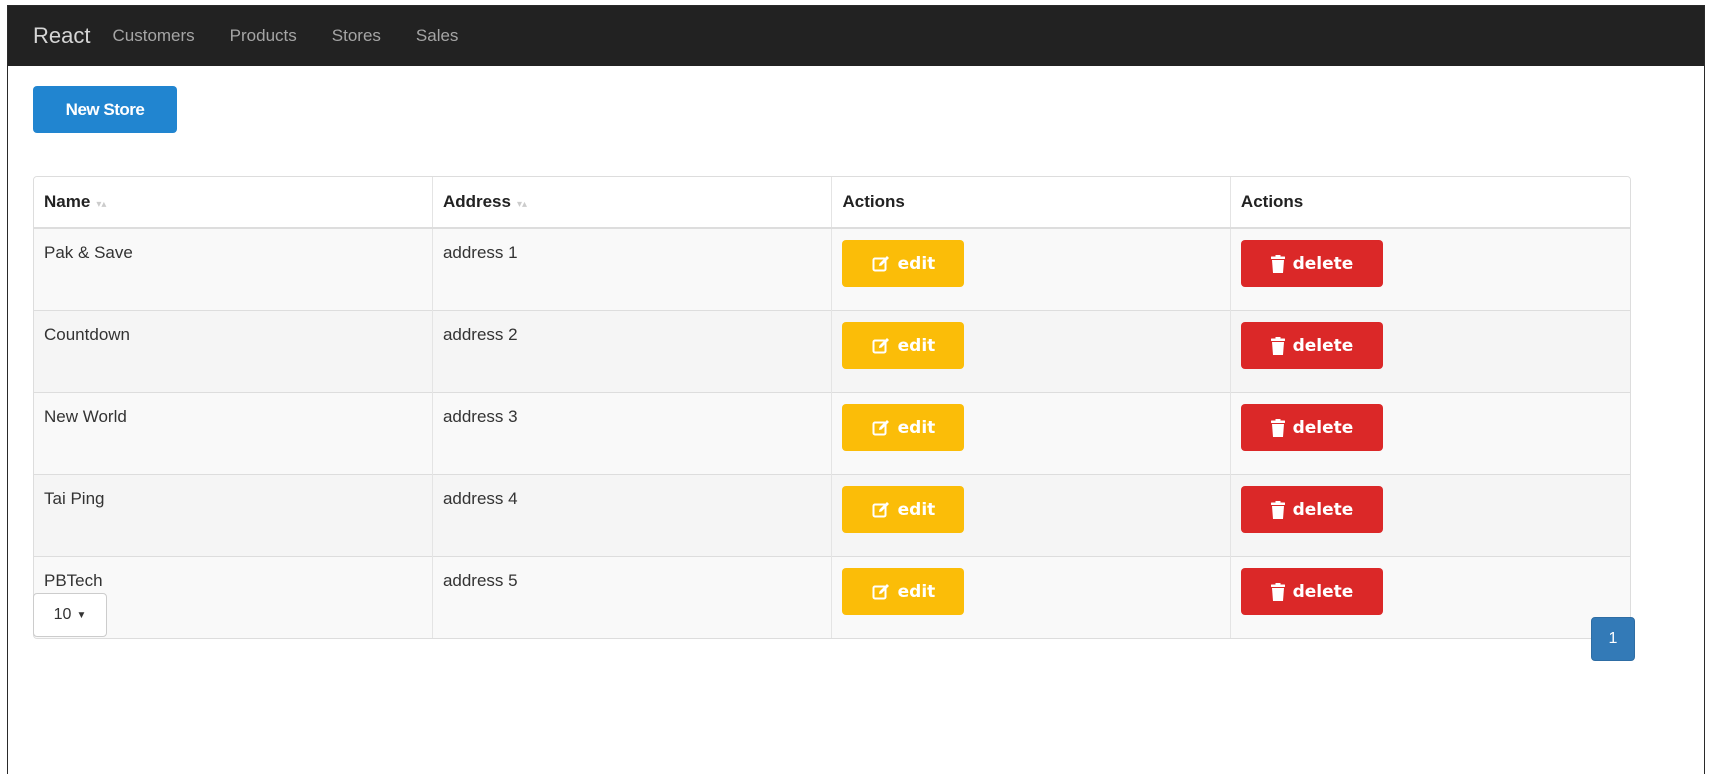 This screenshot has height=774, width=1709. Describe the element at coordinates (233, 269) in the screenshot. I see `store-name-cell: Pak & Save` at that location.